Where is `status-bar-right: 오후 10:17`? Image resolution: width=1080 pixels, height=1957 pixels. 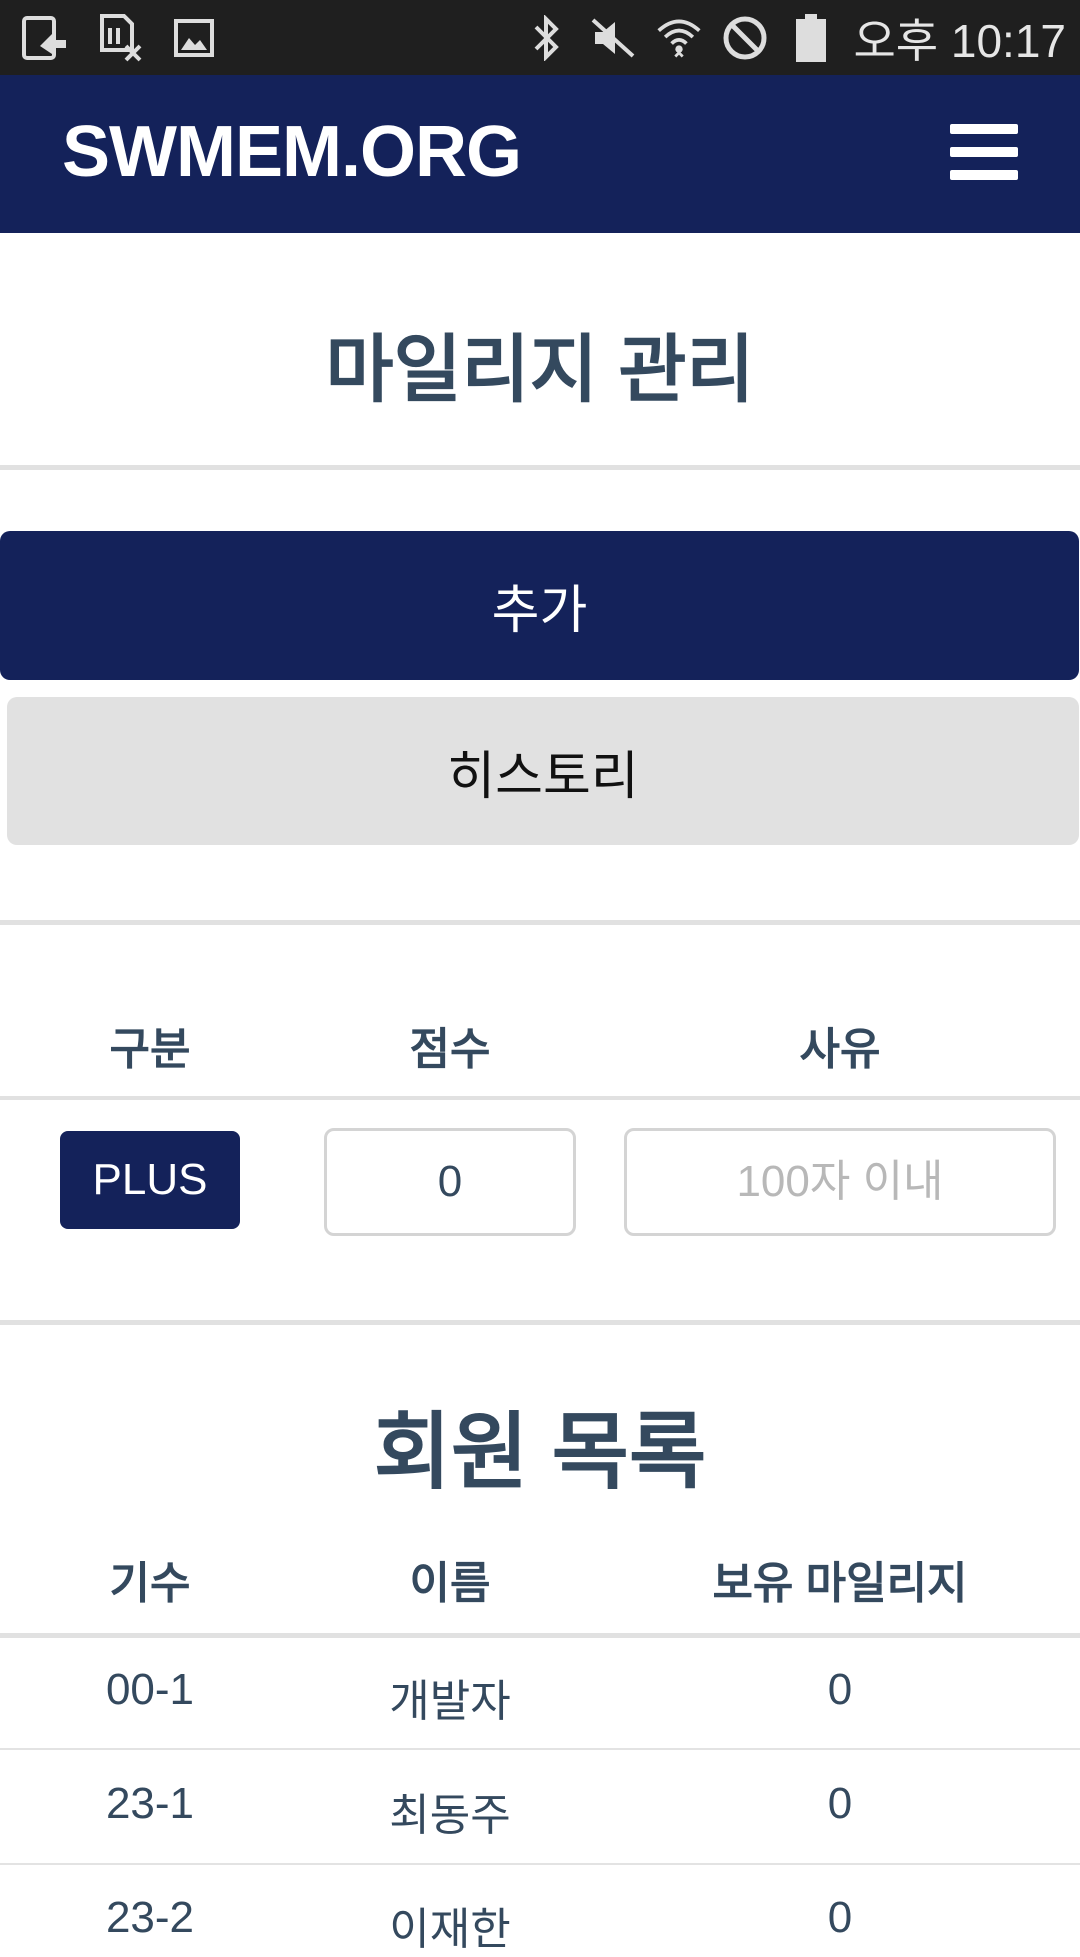 status-bar-right: 오후 10:17 is located at coordinates (794, 38).